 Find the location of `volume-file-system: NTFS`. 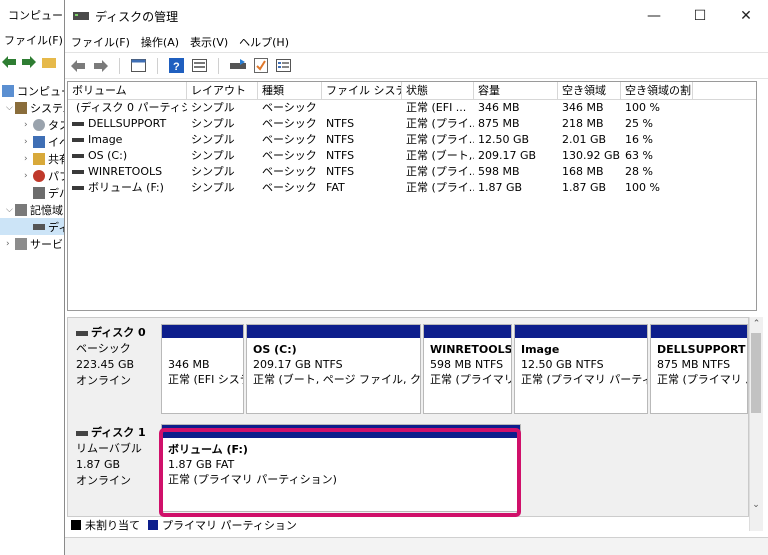

volume-file-system: NTFS is located at coordinates (340, 123).